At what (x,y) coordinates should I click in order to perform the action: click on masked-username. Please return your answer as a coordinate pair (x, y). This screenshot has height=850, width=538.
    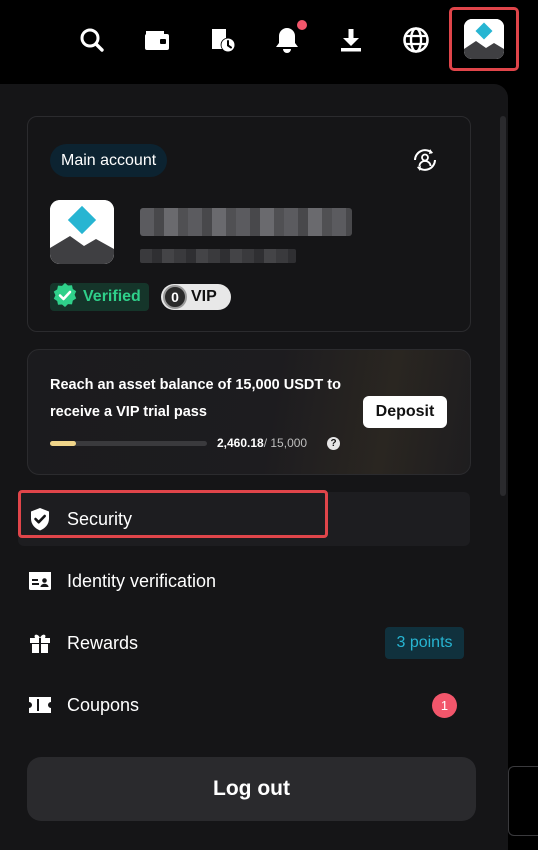
    Looking at the image, I should click on (246, 222).